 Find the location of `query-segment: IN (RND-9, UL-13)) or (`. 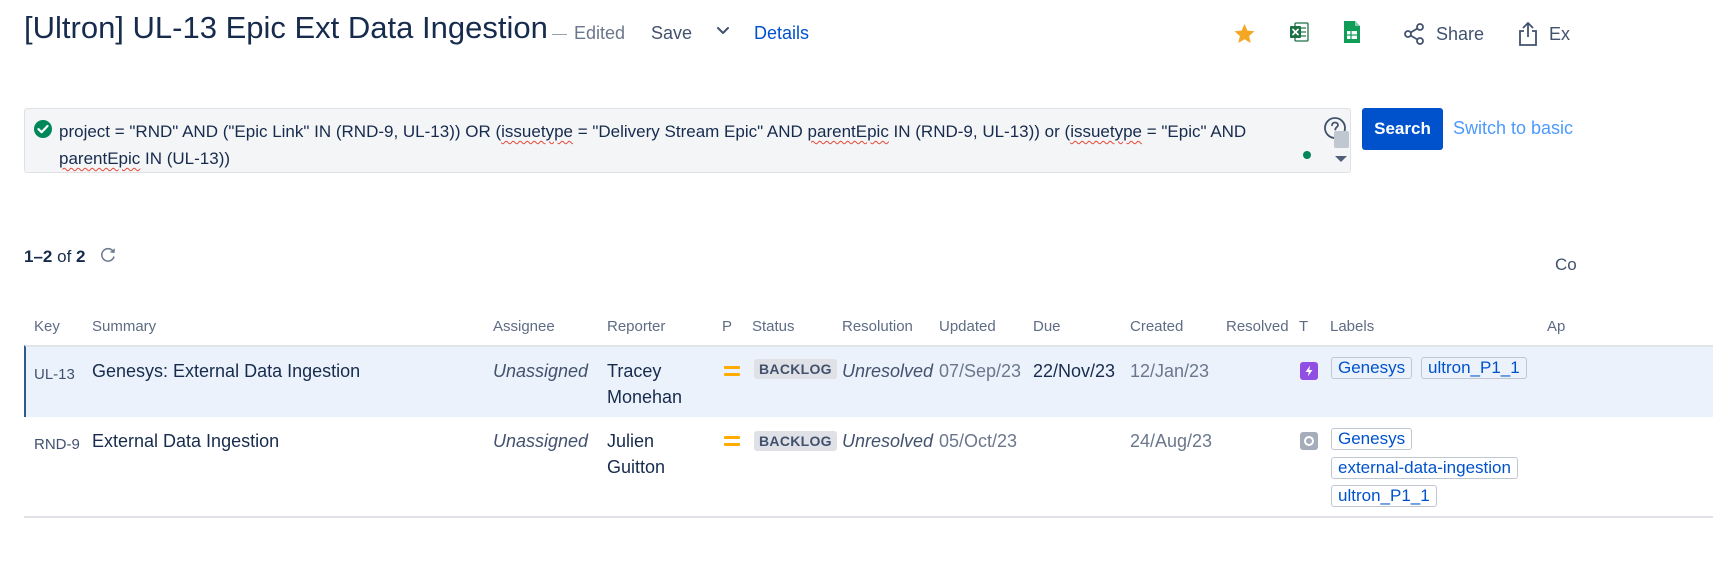

query-segment: IN (RND-9, UL-13)) or ( is located at coordinates (979, 131).